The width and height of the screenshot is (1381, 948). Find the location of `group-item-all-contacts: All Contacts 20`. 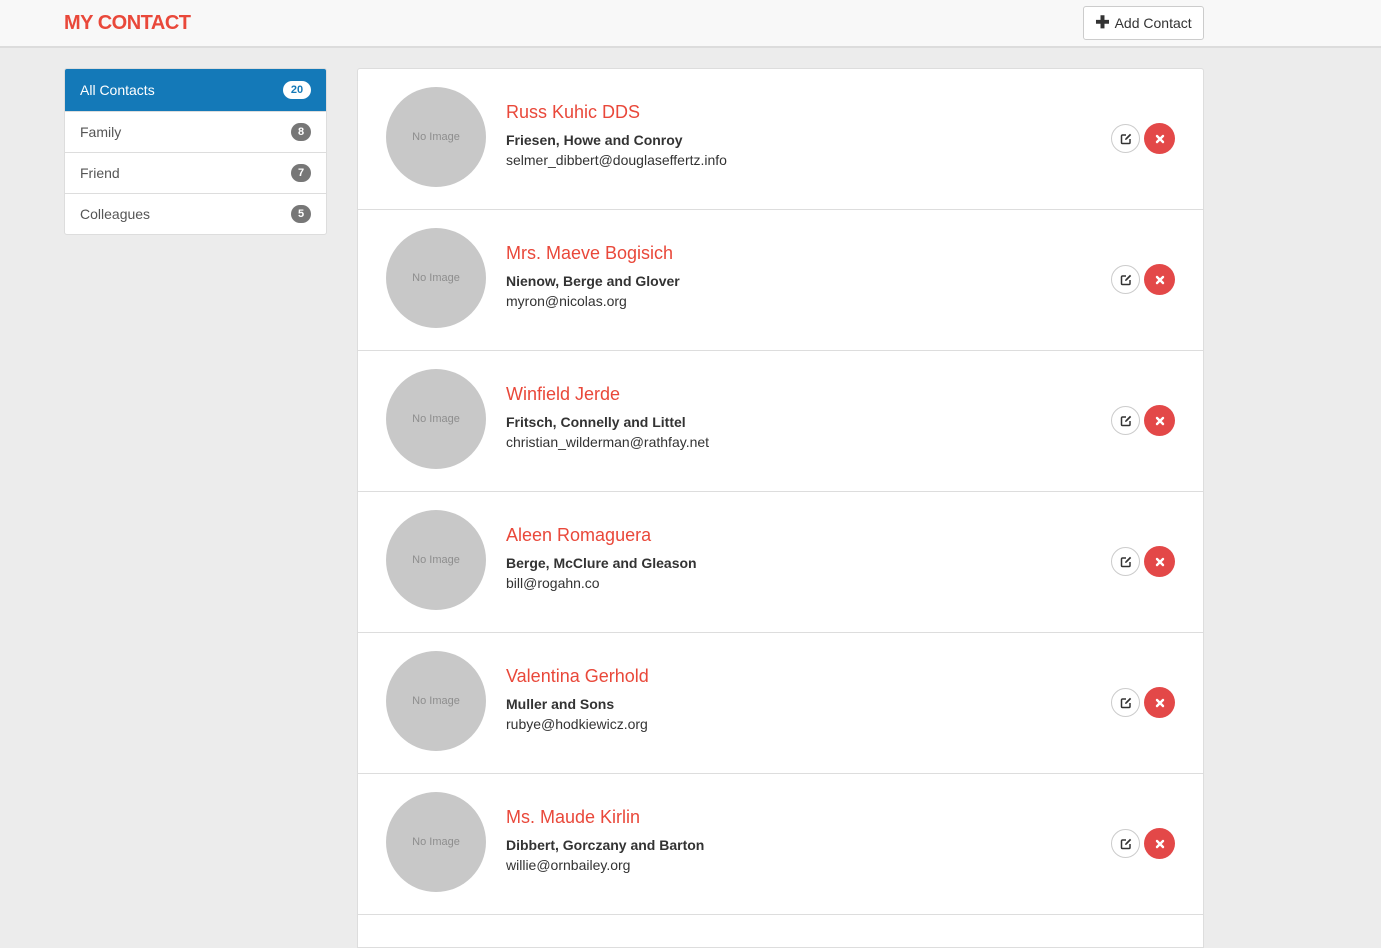

group-item-all-contacts: All Contacts 20 is located at coordinates (195, 90).